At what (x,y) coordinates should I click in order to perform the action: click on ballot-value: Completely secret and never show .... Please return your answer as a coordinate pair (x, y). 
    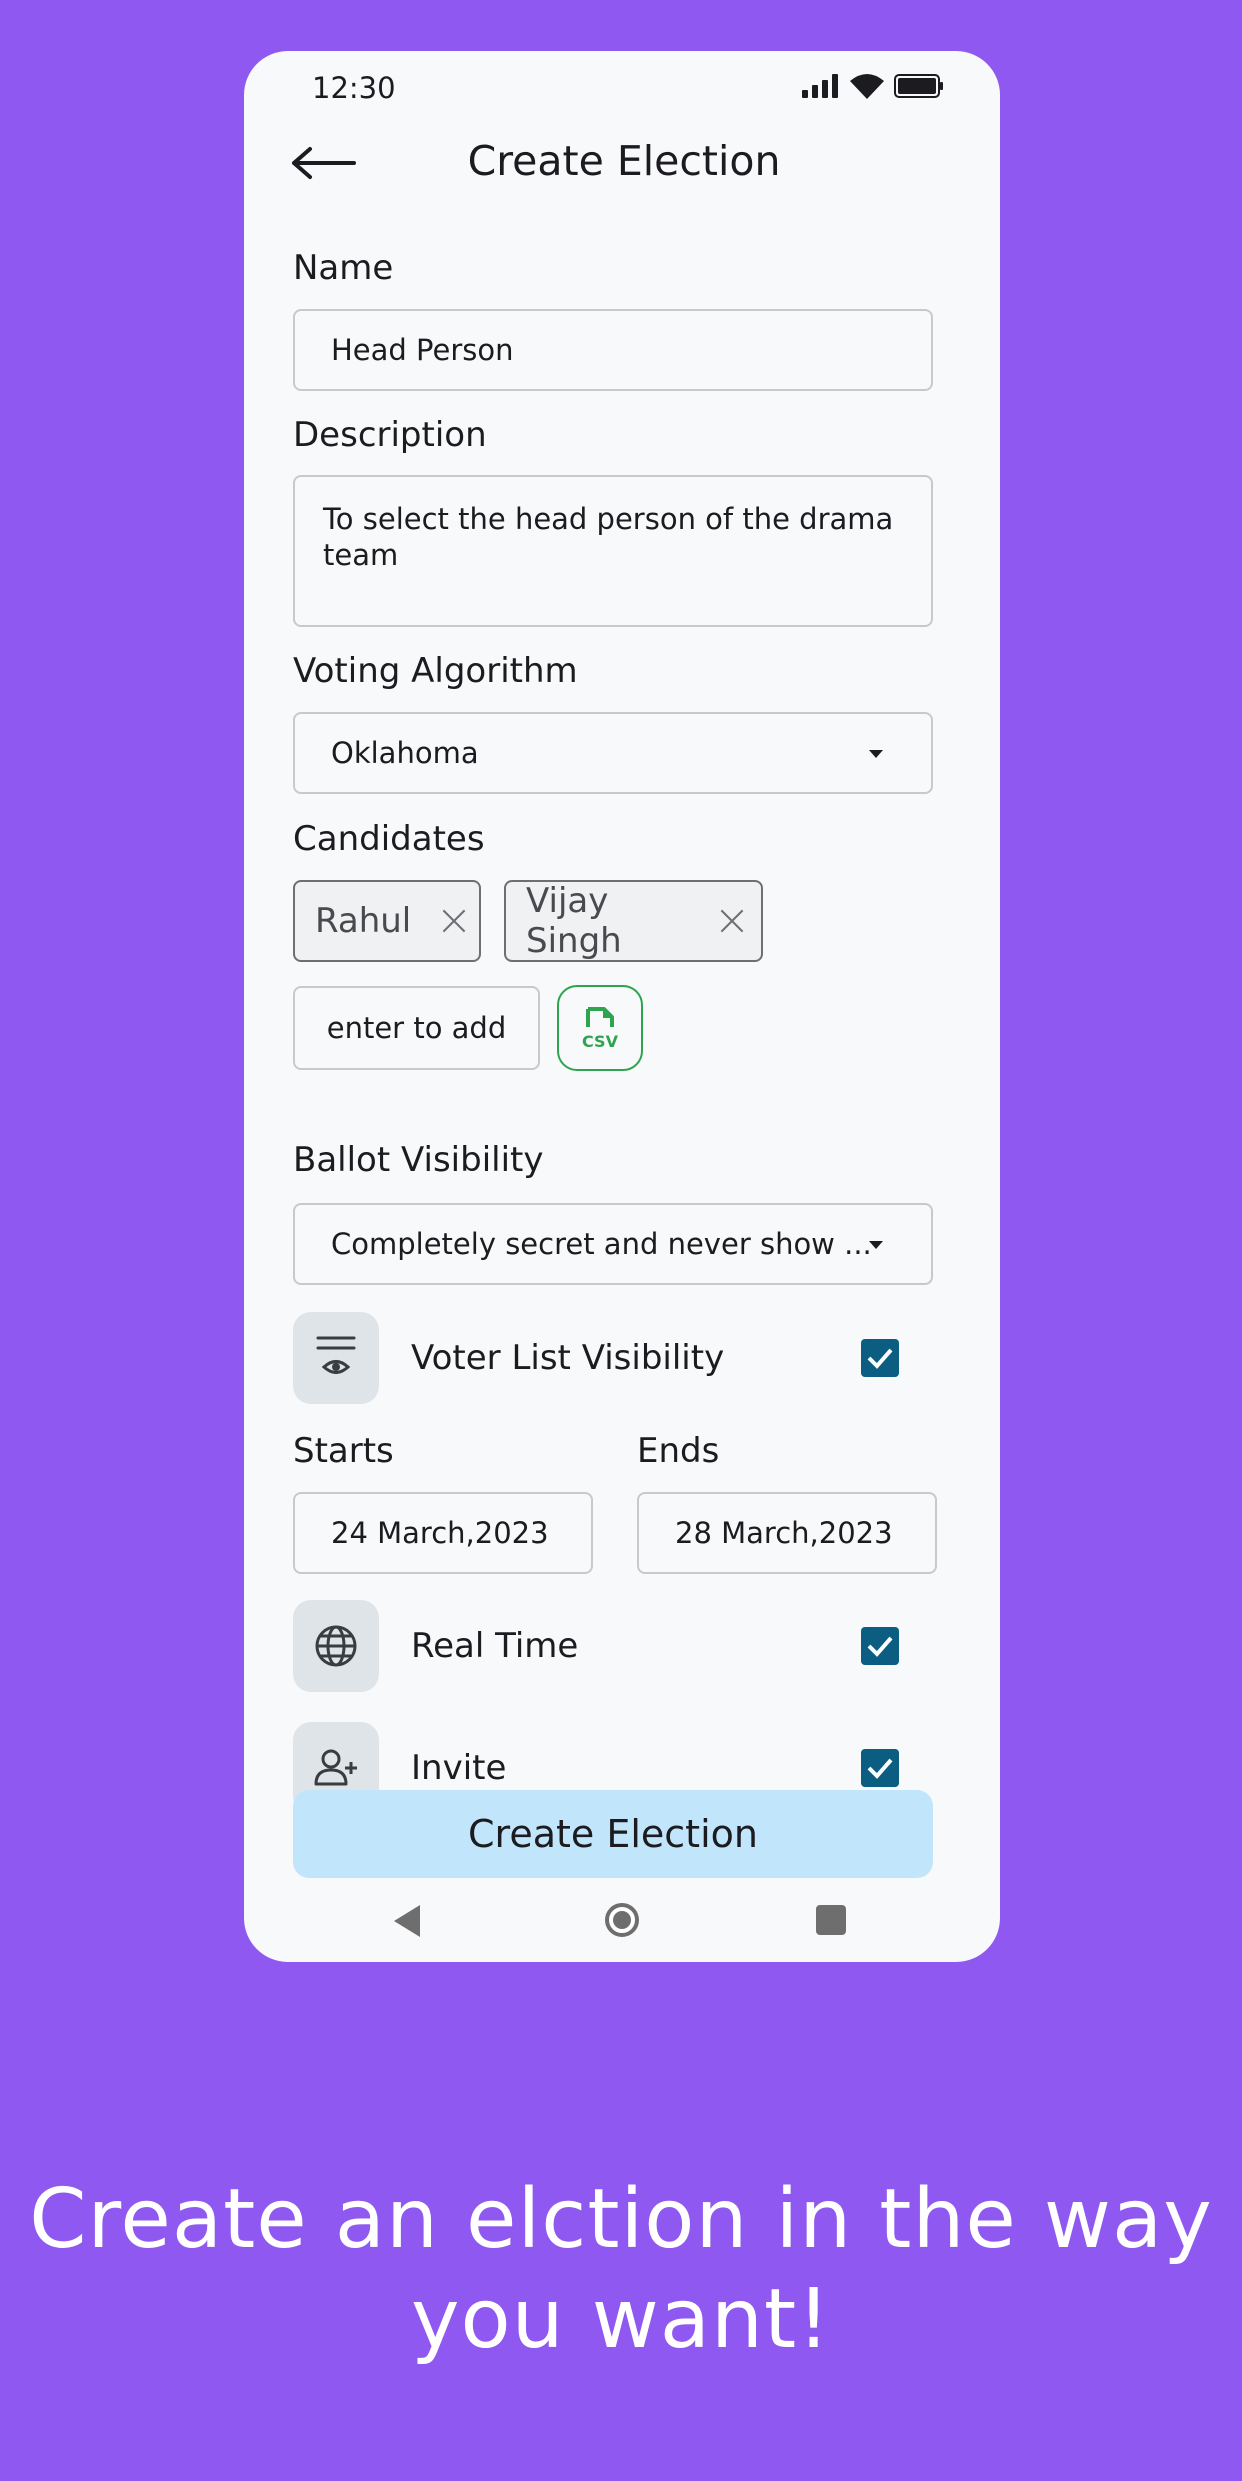
    Looking at the image, I should click on (601, 1244).